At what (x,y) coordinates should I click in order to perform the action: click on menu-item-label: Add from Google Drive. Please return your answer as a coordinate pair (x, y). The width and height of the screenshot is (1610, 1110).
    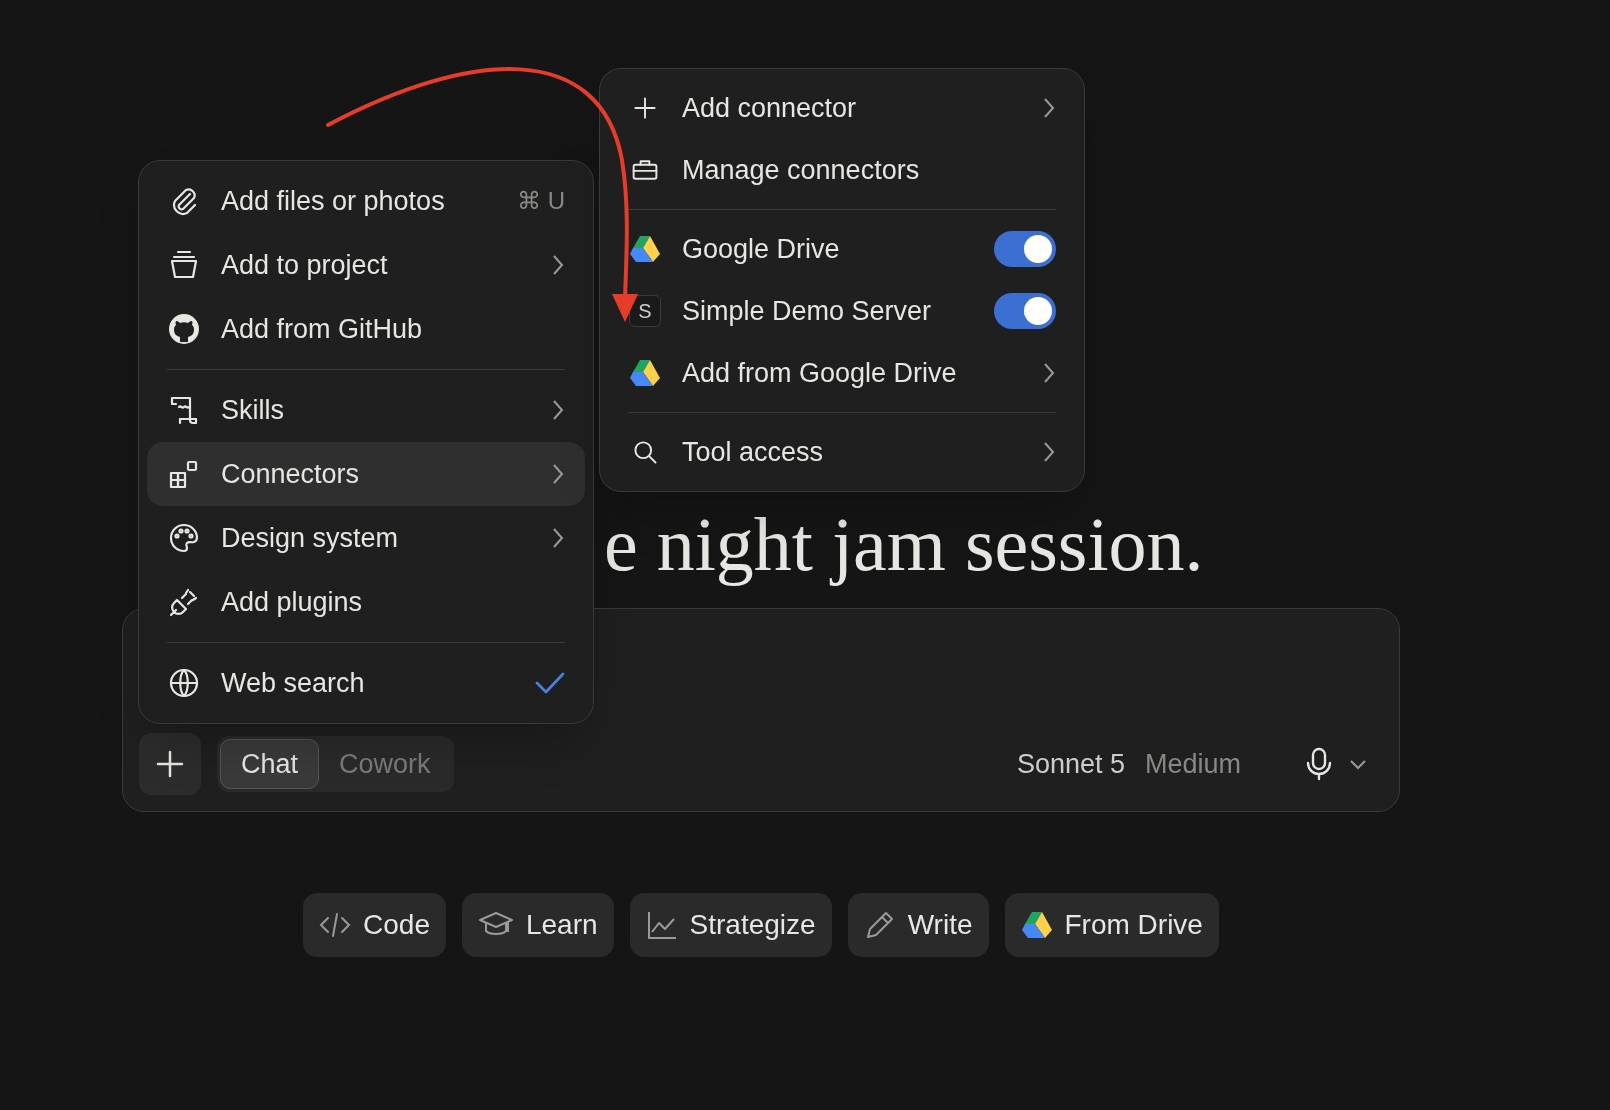
    Looking at the image, I should click on (820, 373).